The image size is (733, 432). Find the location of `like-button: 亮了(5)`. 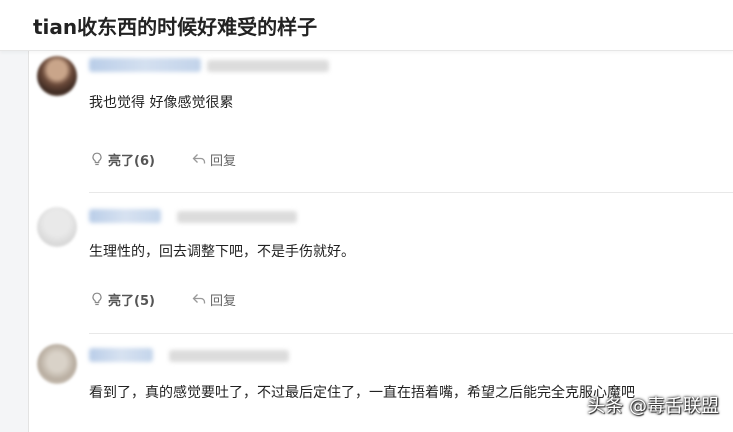

like-button: 亮了(5) is located at coordinates (122, 299).